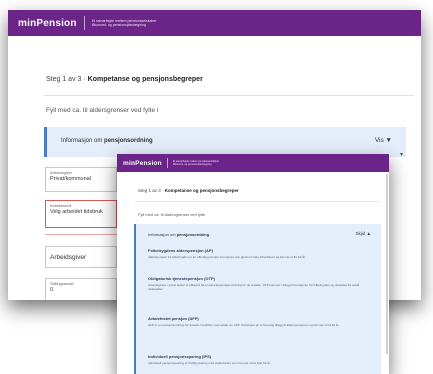  What do you see at coordinates (61, 205) in the screenshot?
I see `field-label: Inntektsnivå` at bounding box center [61, 205].